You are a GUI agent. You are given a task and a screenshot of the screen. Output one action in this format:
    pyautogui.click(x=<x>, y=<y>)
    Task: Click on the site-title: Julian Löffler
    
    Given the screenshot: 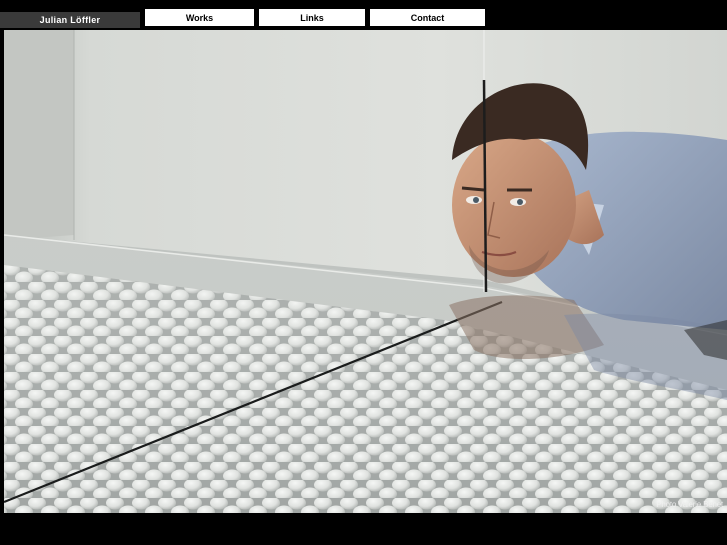 What is the action you would take?
    pyautogui.click(x=70, y=20)
    